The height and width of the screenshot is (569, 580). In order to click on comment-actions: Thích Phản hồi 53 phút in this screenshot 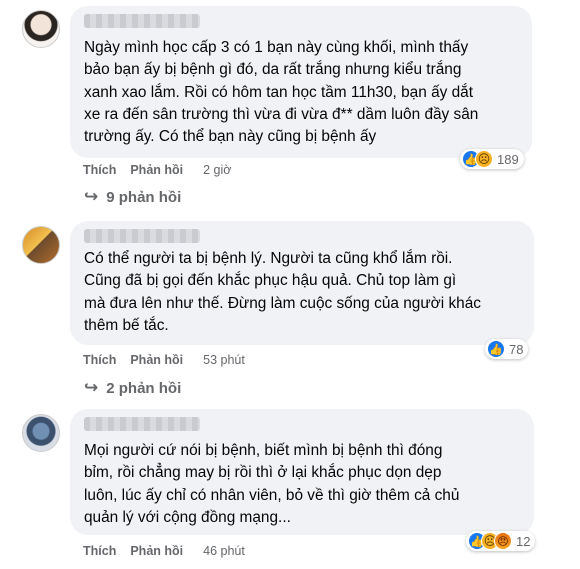, I will do `click(171, 360)`.